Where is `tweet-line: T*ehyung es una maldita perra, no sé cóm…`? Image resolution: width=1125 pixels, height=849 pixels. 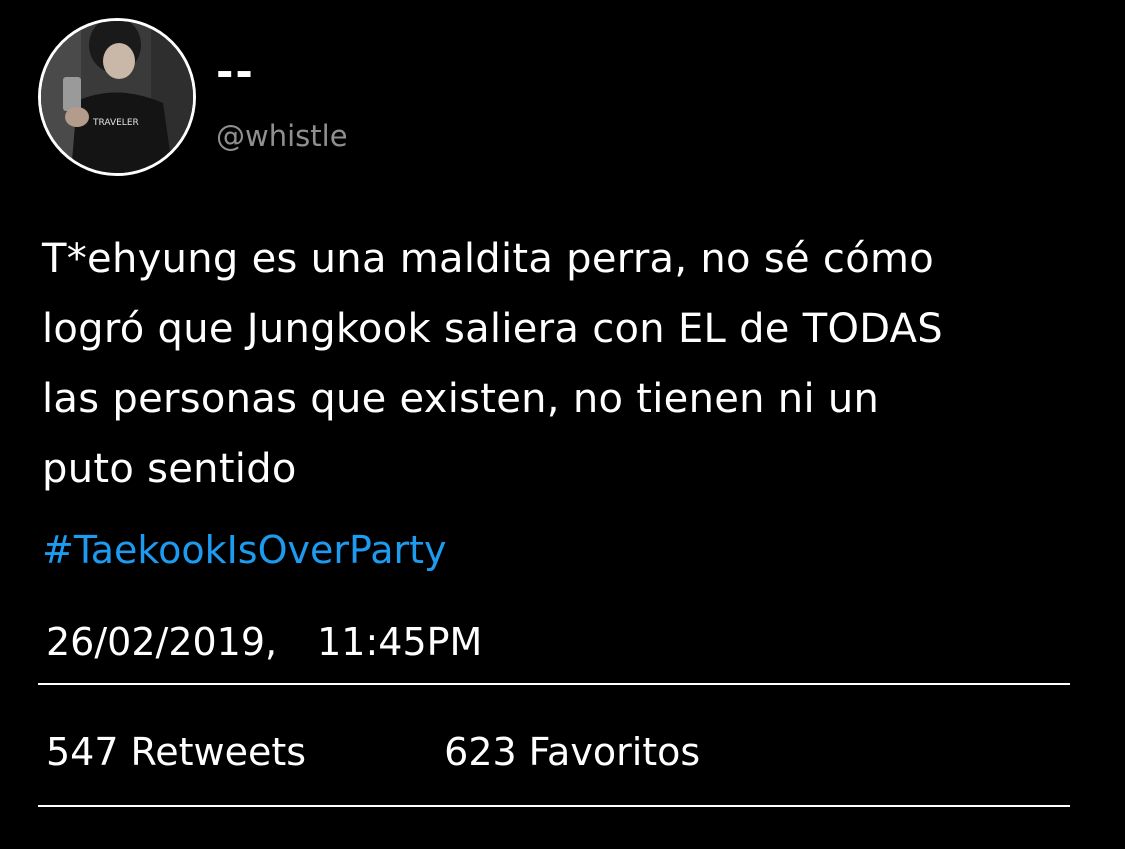
tweet-line: T*ehyung es una maldita perra, no sé cóm… is located at coordinates (488, 259).